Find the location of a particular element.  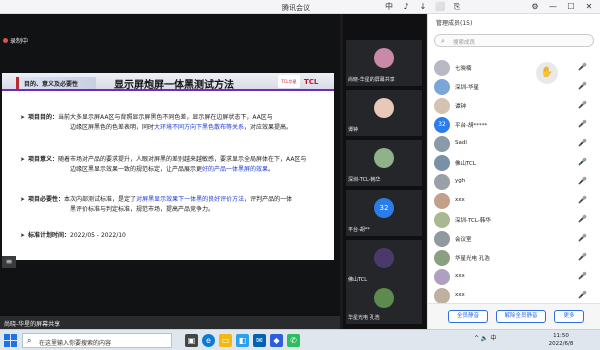

collapse-toolbar-icon: ≡ is located at coordinates (9, 262).